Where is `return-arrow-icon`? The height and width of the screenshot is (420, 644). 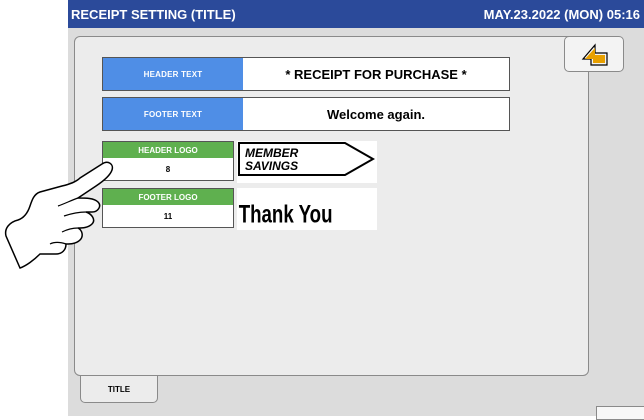
return-arrow-icon is located at coordinates (594, 54).